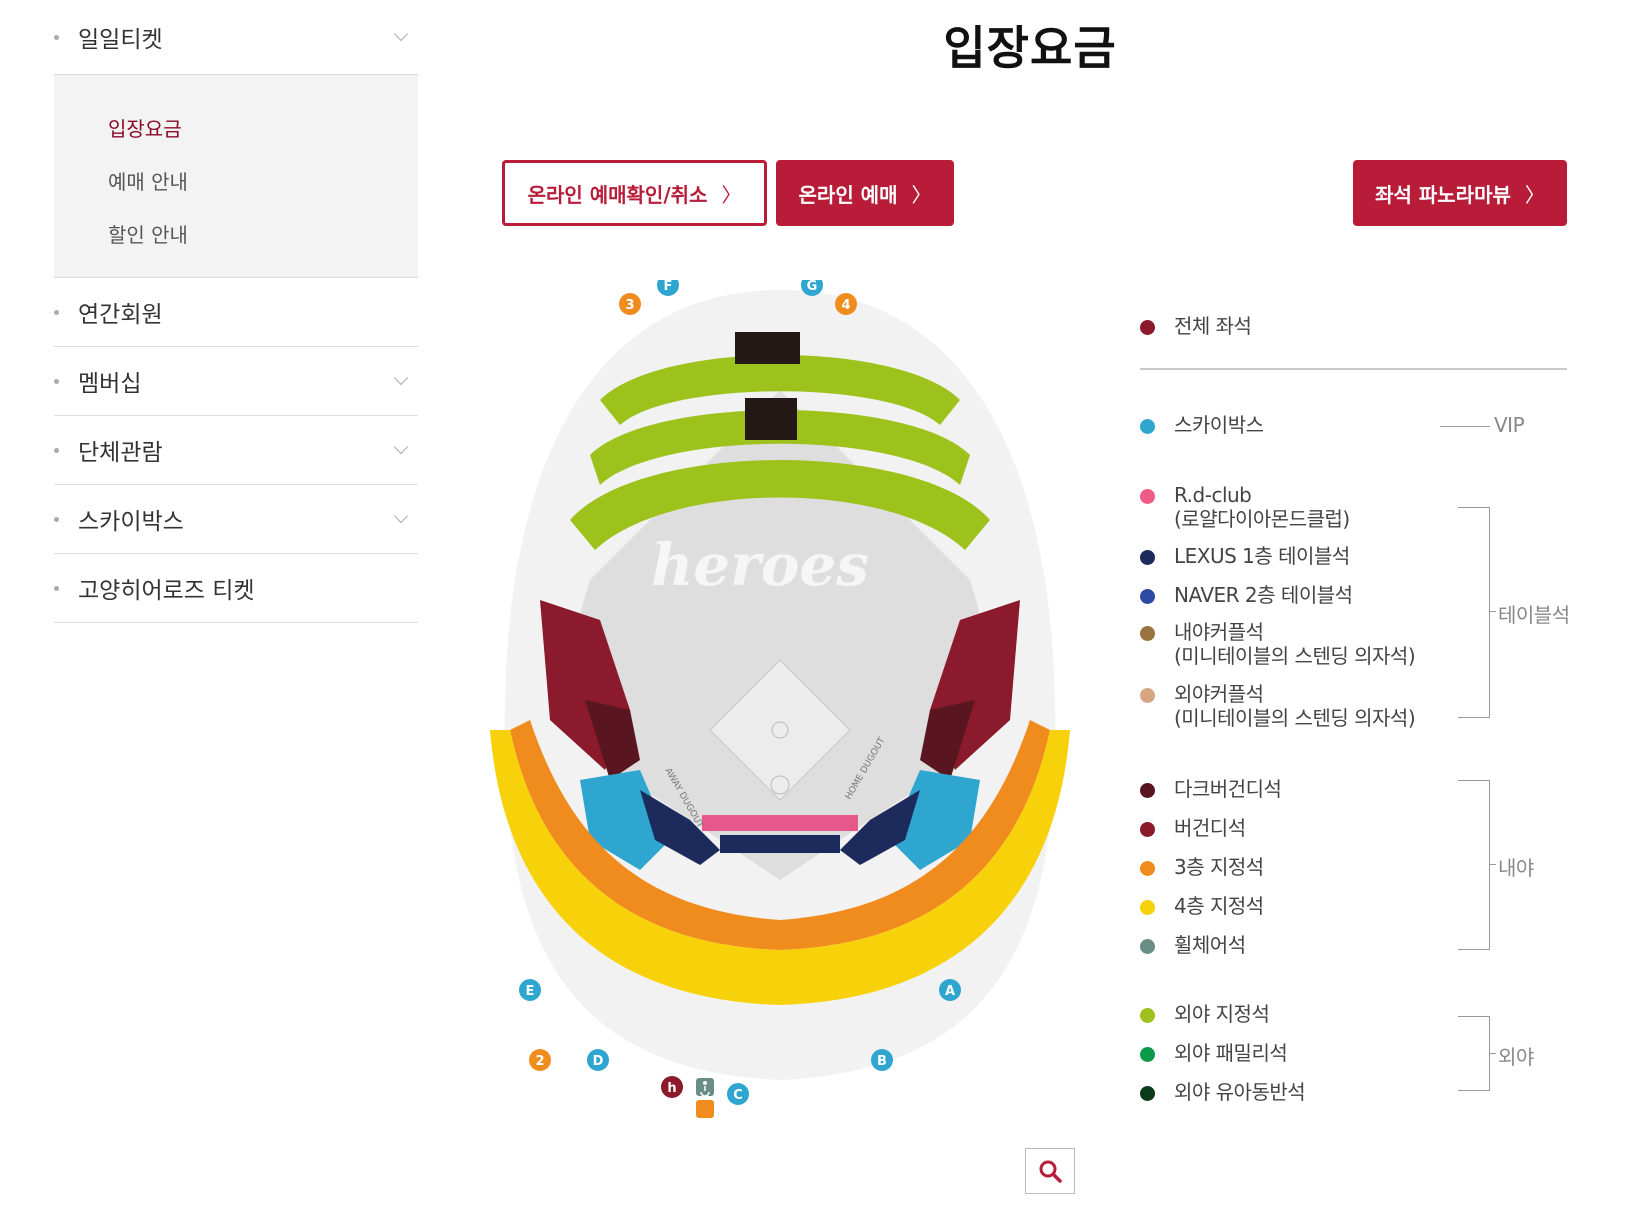 Image resolution: width=1633 pixels, height=1210 pixels. Describe the element at coordinates (1213, 495) in the screenshot. I see `legend-label: R.d-club` at that location.